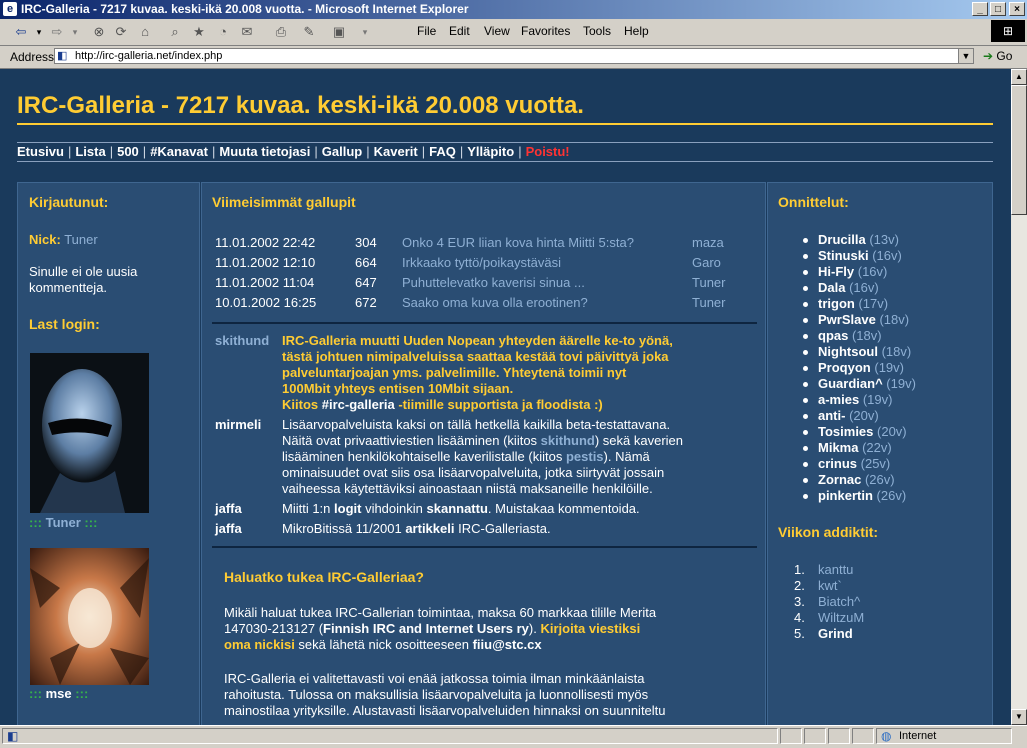 The height and width of the screenshot is (748, 1027). I want to click on nav-yllapito: Ylläpito, so click(490, 152).